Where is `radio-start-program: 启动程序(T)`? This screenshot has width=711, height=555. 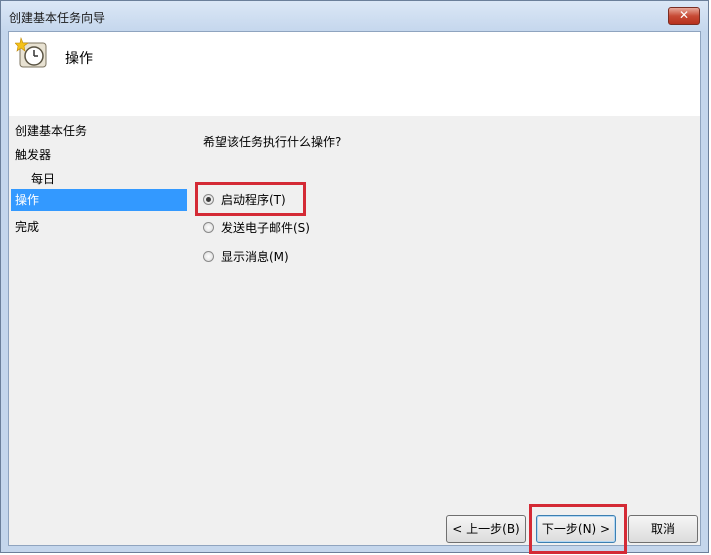
radio-start-program: 启动程序(T) is located at coordinates (244, 199).